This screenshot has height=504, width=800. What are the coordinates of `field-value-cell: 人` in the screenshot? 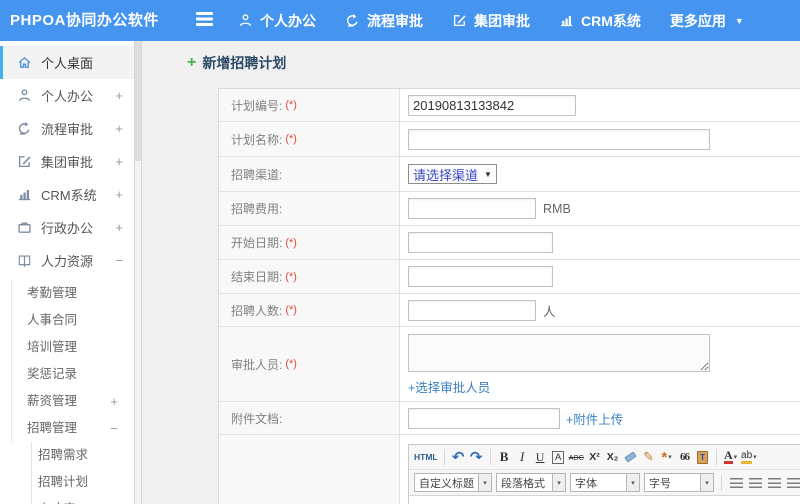 It's located at (600, 310).